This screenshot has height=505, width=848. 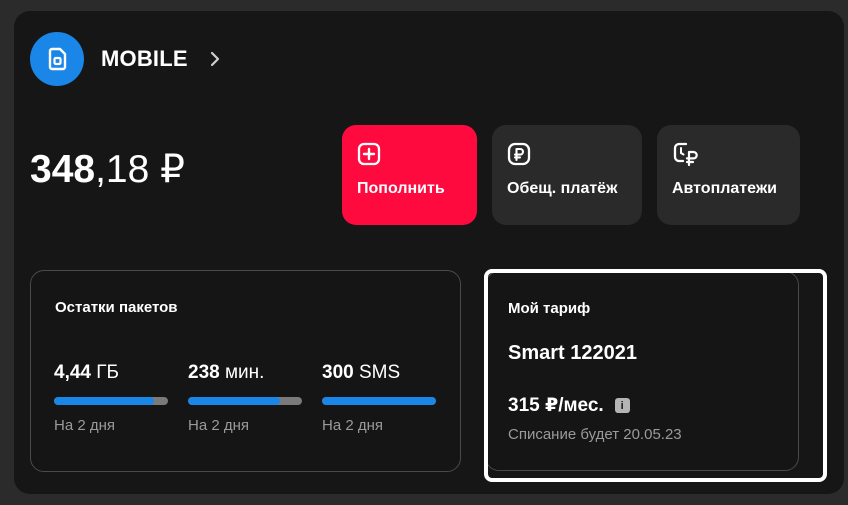 I want to click on packet-minutes: 238 мин. На 2 дня, so click(x=245, y=398).